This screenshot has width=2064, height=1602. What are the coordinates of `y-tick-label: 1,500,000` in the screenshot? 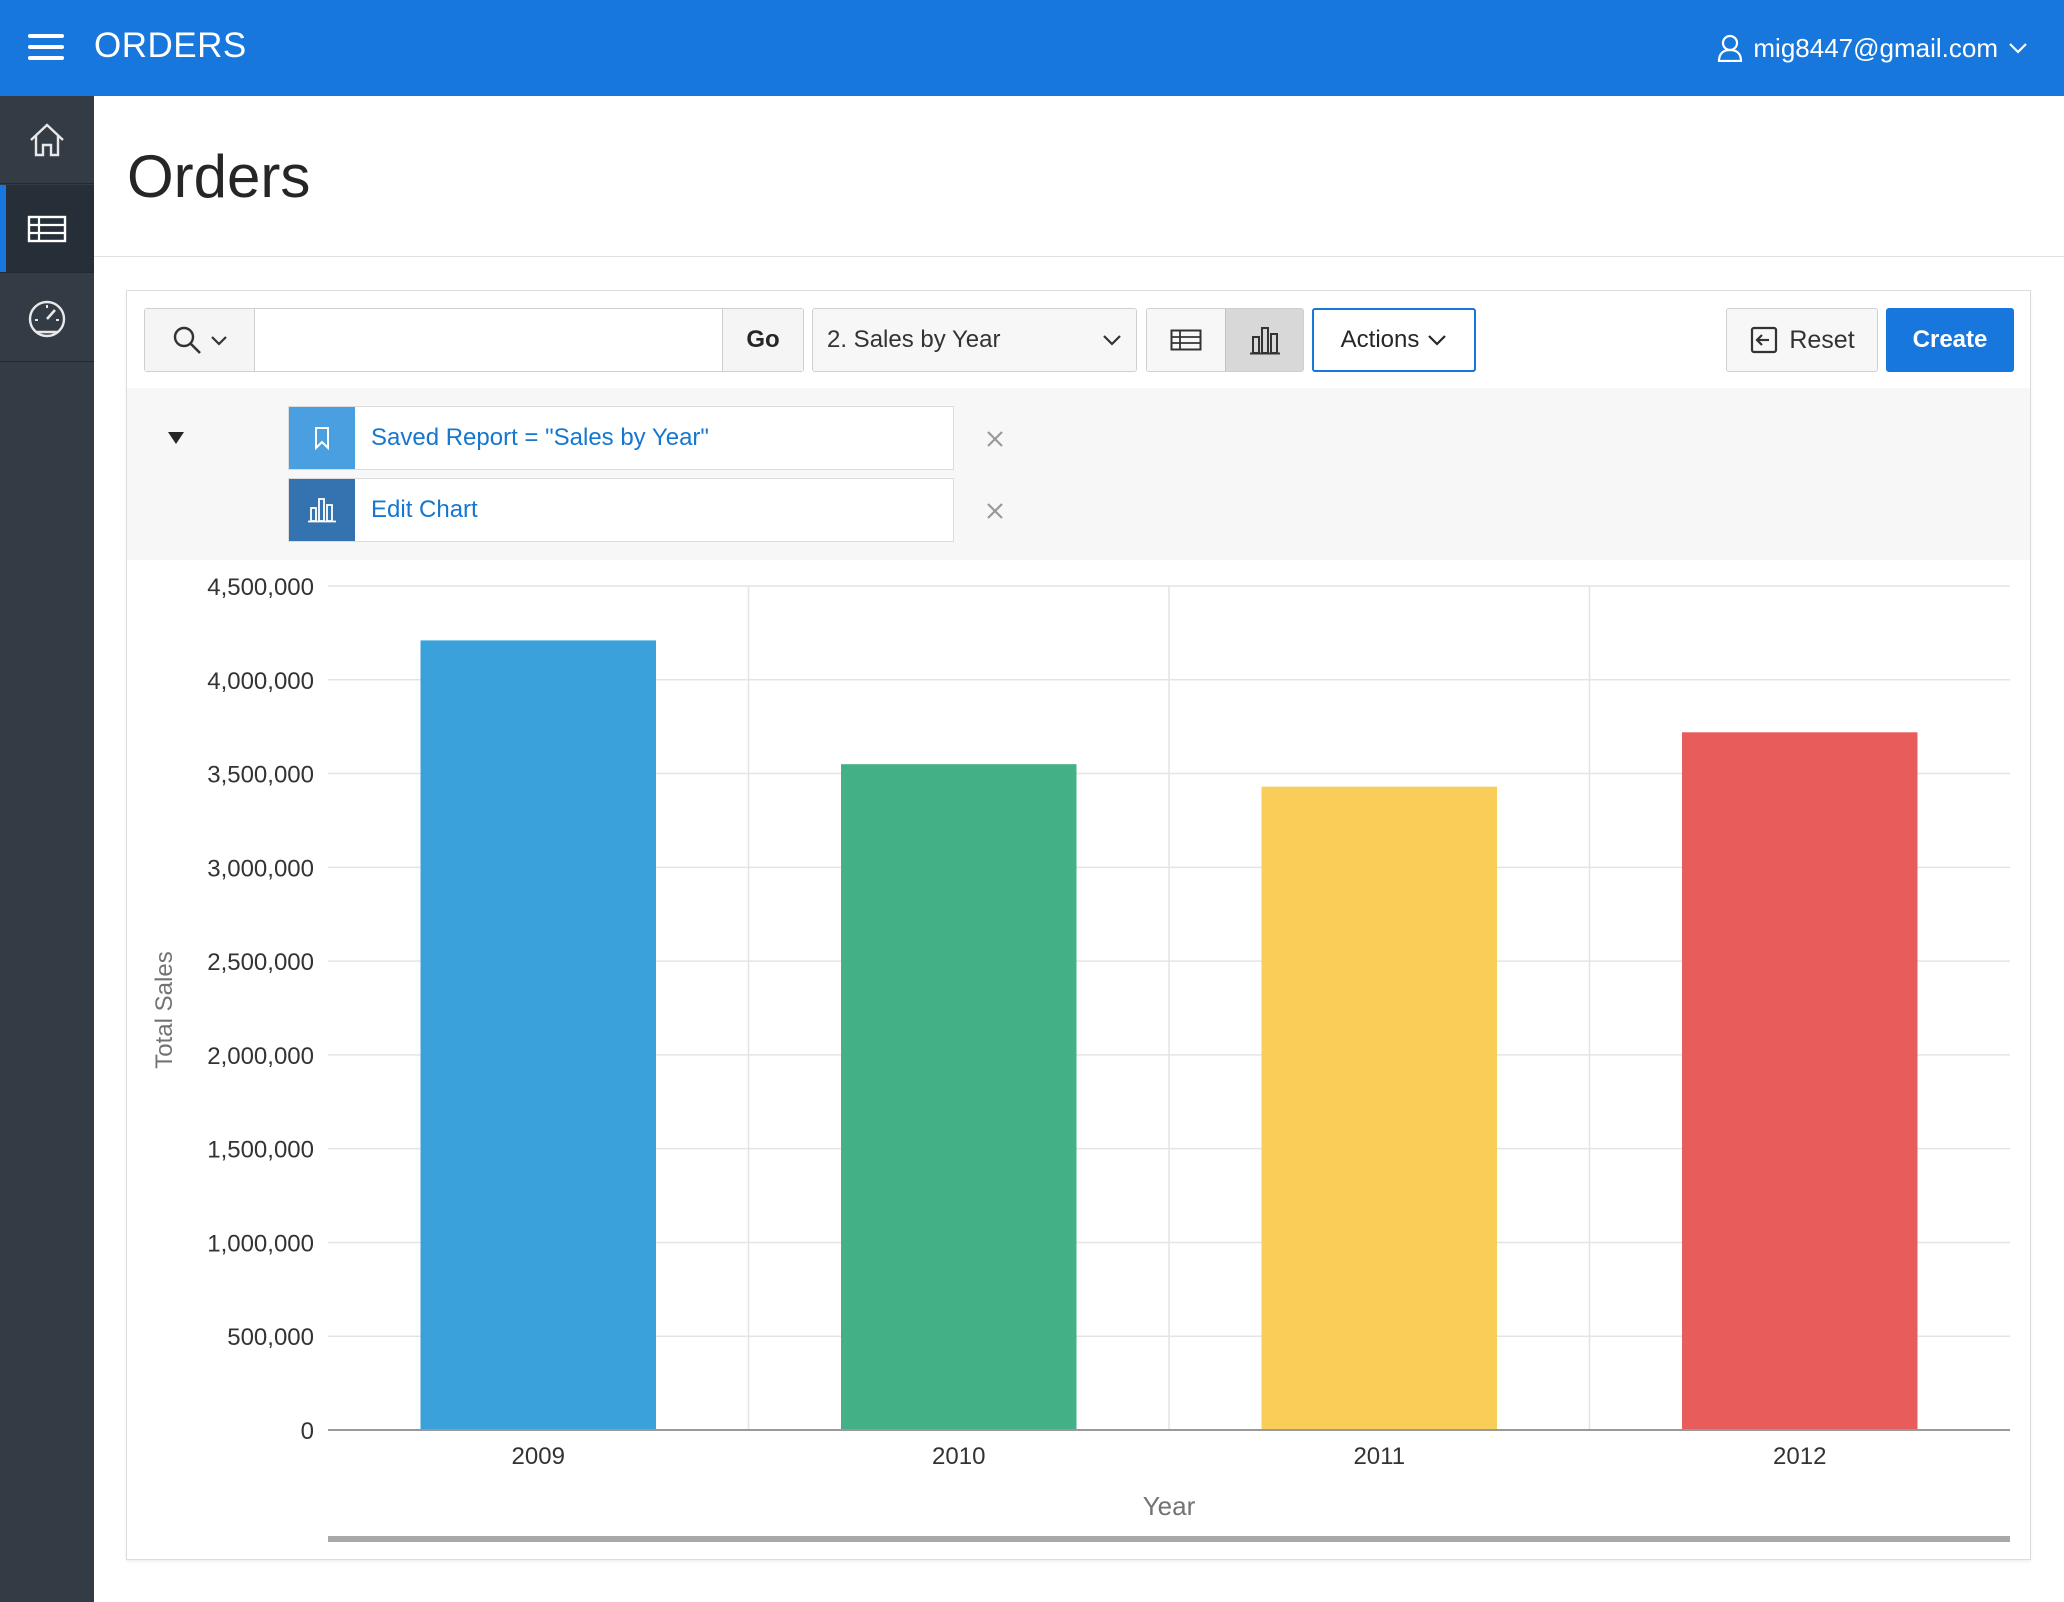 It's located at (260, 1150).